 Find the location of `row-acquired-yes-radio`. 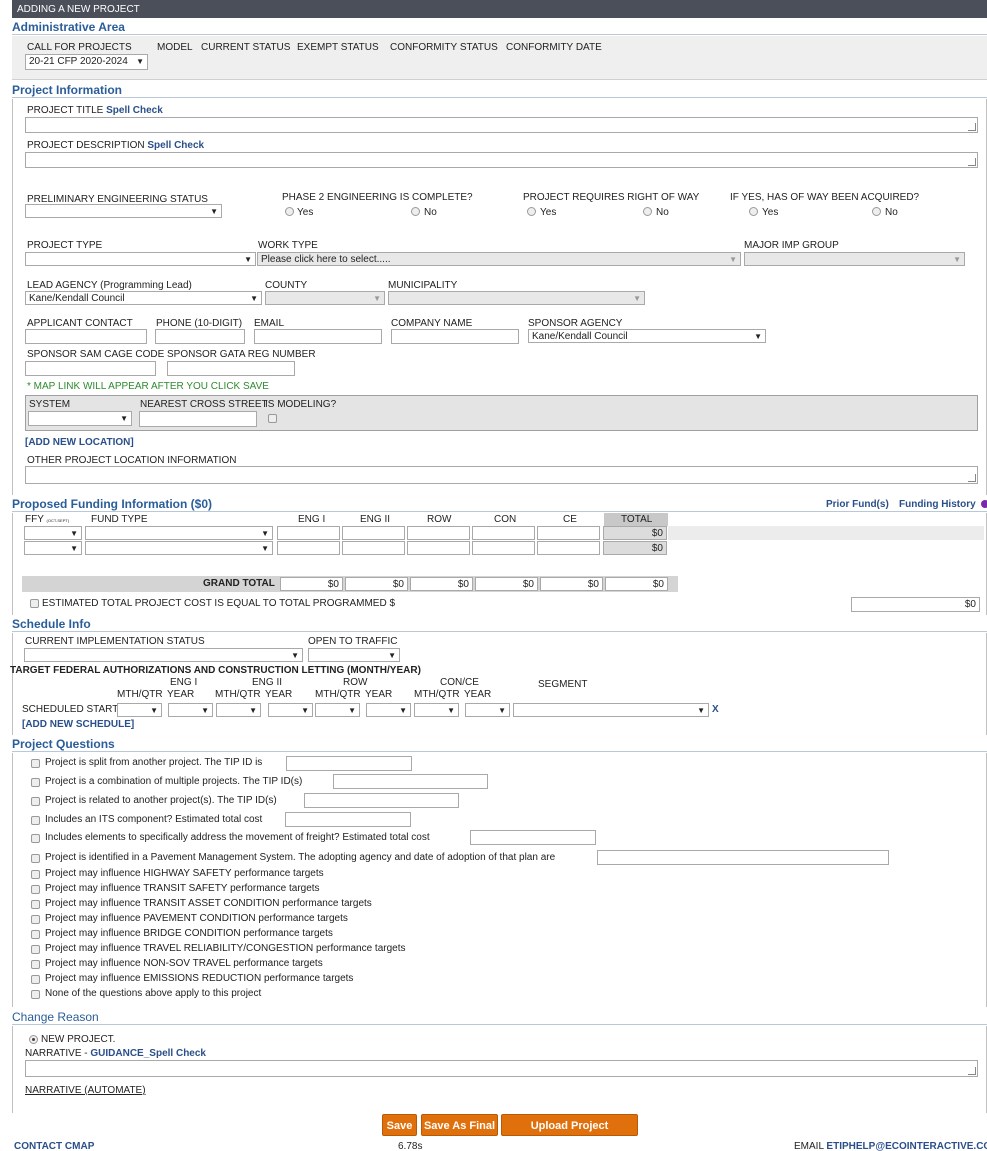

row-acquired-yes-radio is located at coordinates (753, 211).